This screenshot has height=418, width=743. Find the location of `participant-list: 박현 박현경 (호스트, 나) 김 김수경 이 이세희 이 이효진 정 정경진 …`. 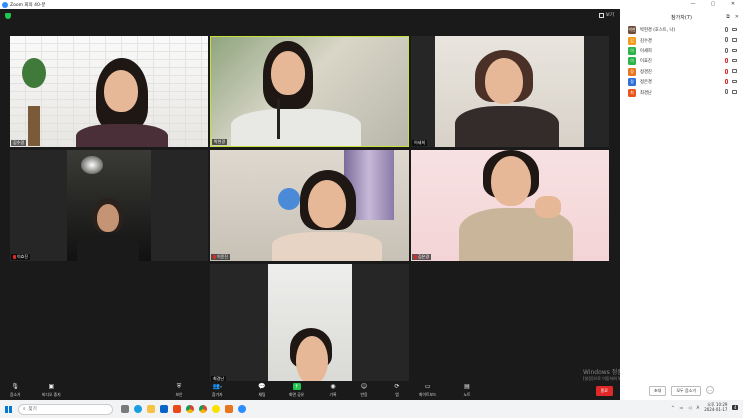

participant-list: 박현 박현경 (호스트, 나) 김 김수경 이 이세희 이 이효진 정 정경진 … is located at coordinates (681, 61).